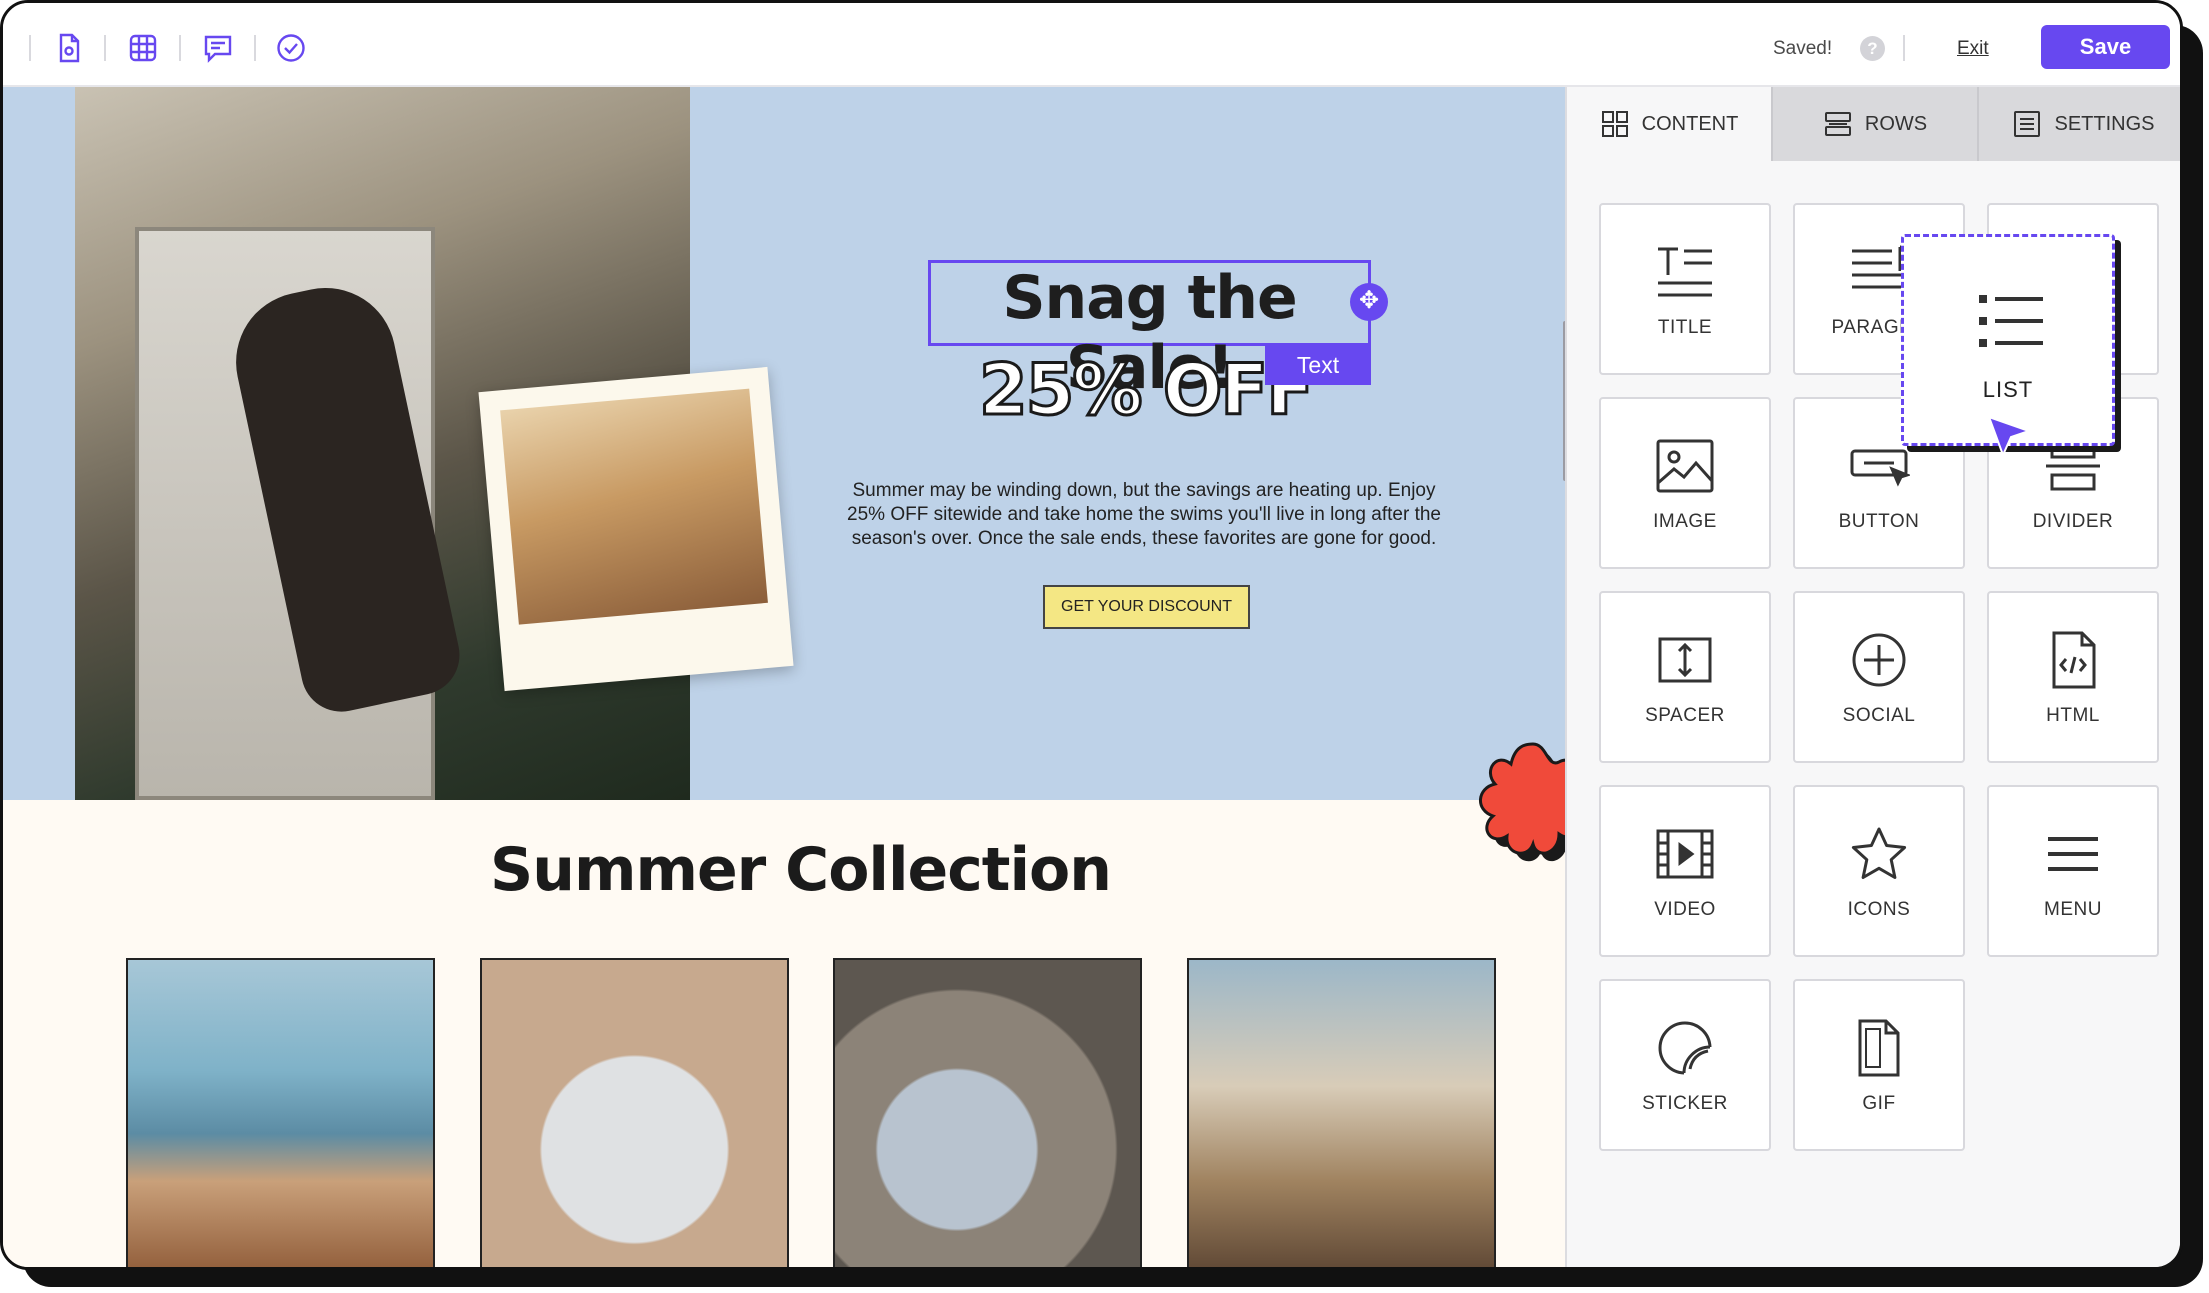  What do you see at coordinates (1685, 327) in the screenshot?
I see `block-label: TITLE` at bounding box center [1685, 327].